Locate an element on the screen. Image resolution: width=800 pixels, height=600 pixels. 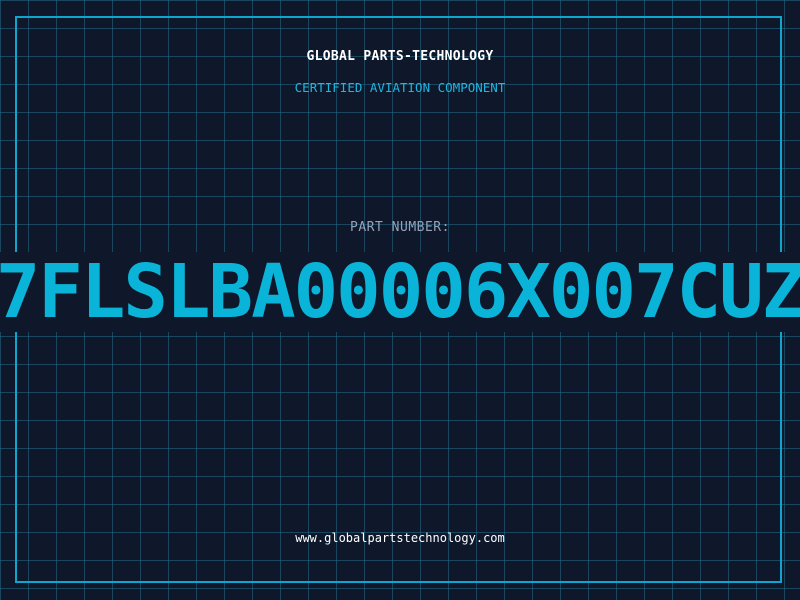
part-number-label: PART NUMBER: is located at coordinates (400, 227).